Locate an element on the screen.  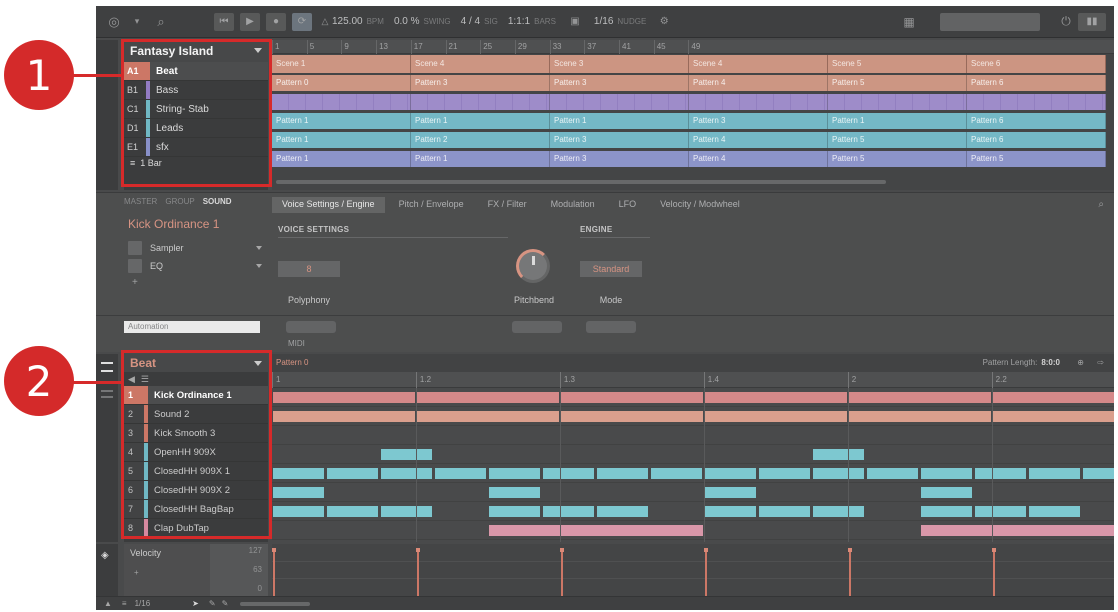
arranger-scrollbar is located at coordinates (581, 182).